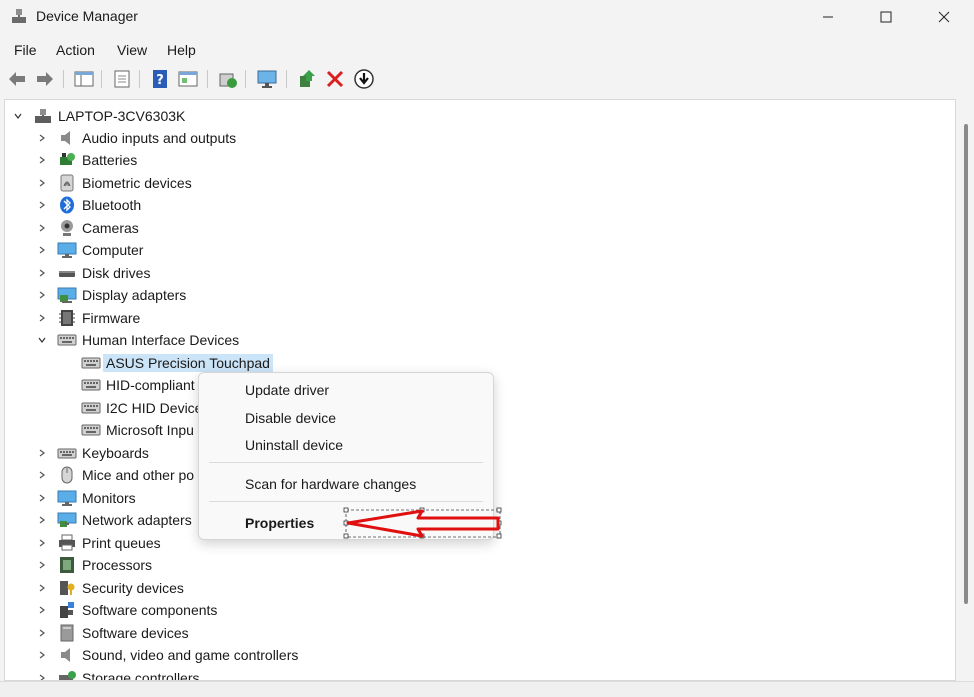 The image size is (974, 697). What do you see at coordinates (109, 543) in the screenshot?
I see `tree-item-print-queues: Print queues` at bounding box center [109, 543].